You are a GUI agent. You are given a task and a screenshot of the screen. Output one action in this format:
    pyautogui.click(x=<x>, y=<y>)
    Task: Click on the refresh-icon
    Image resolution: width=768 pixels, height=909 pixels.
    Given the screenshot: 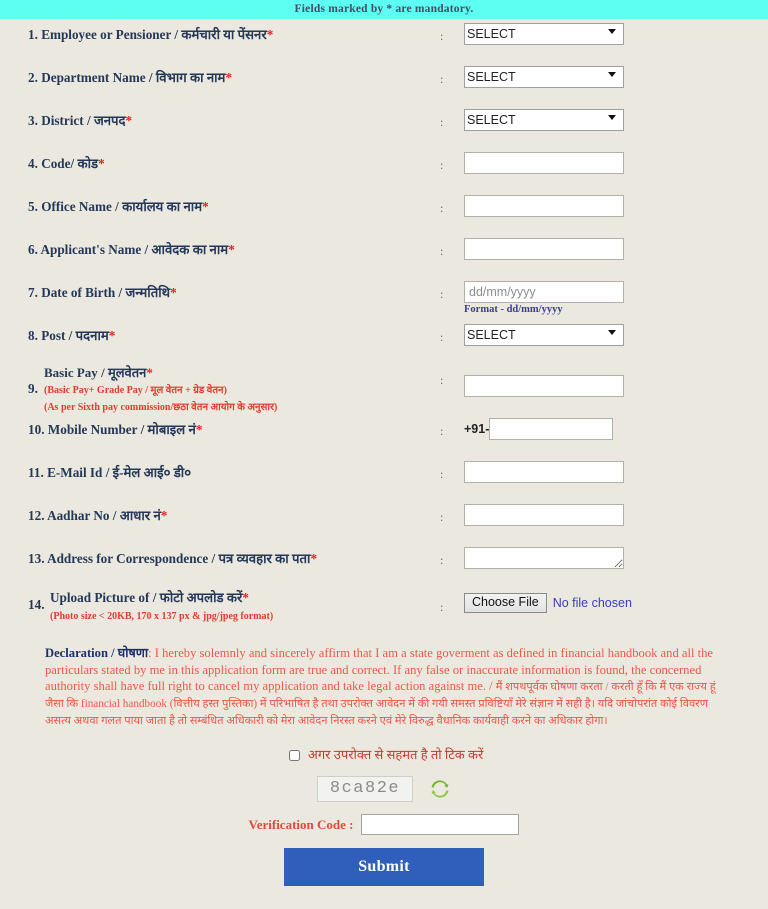 What is the action you would take?
    pyautogui.click(x=440, y=789)
    